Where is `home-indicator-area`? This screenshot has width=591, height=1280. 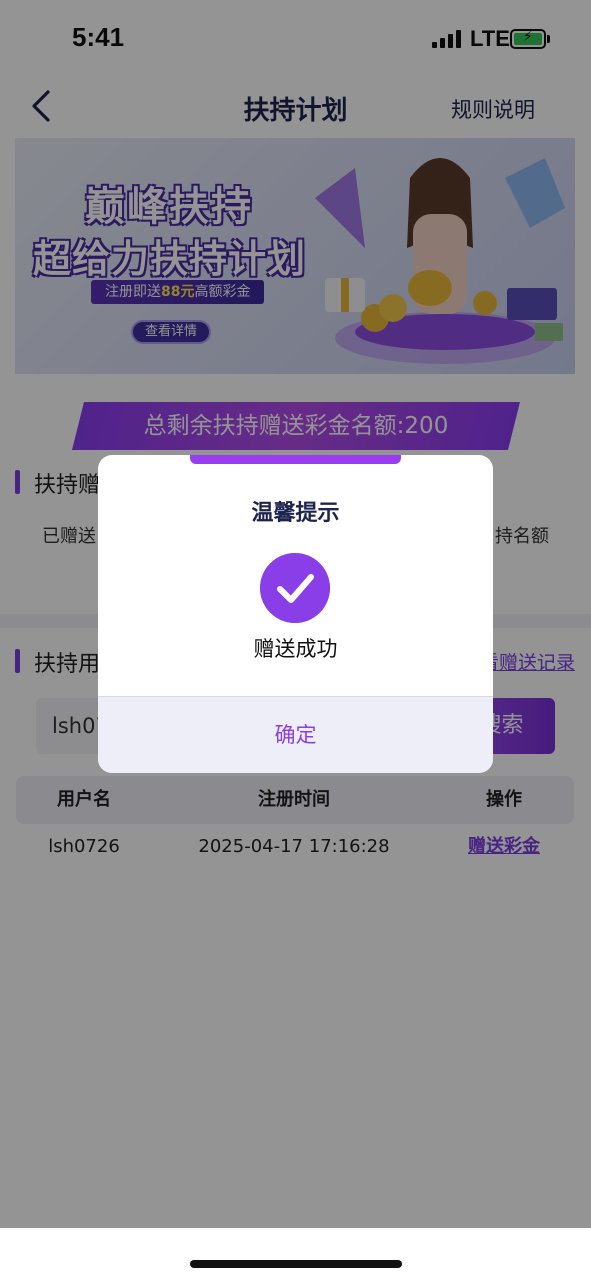
home-indicator-area is located at coordinates (295, 1254).